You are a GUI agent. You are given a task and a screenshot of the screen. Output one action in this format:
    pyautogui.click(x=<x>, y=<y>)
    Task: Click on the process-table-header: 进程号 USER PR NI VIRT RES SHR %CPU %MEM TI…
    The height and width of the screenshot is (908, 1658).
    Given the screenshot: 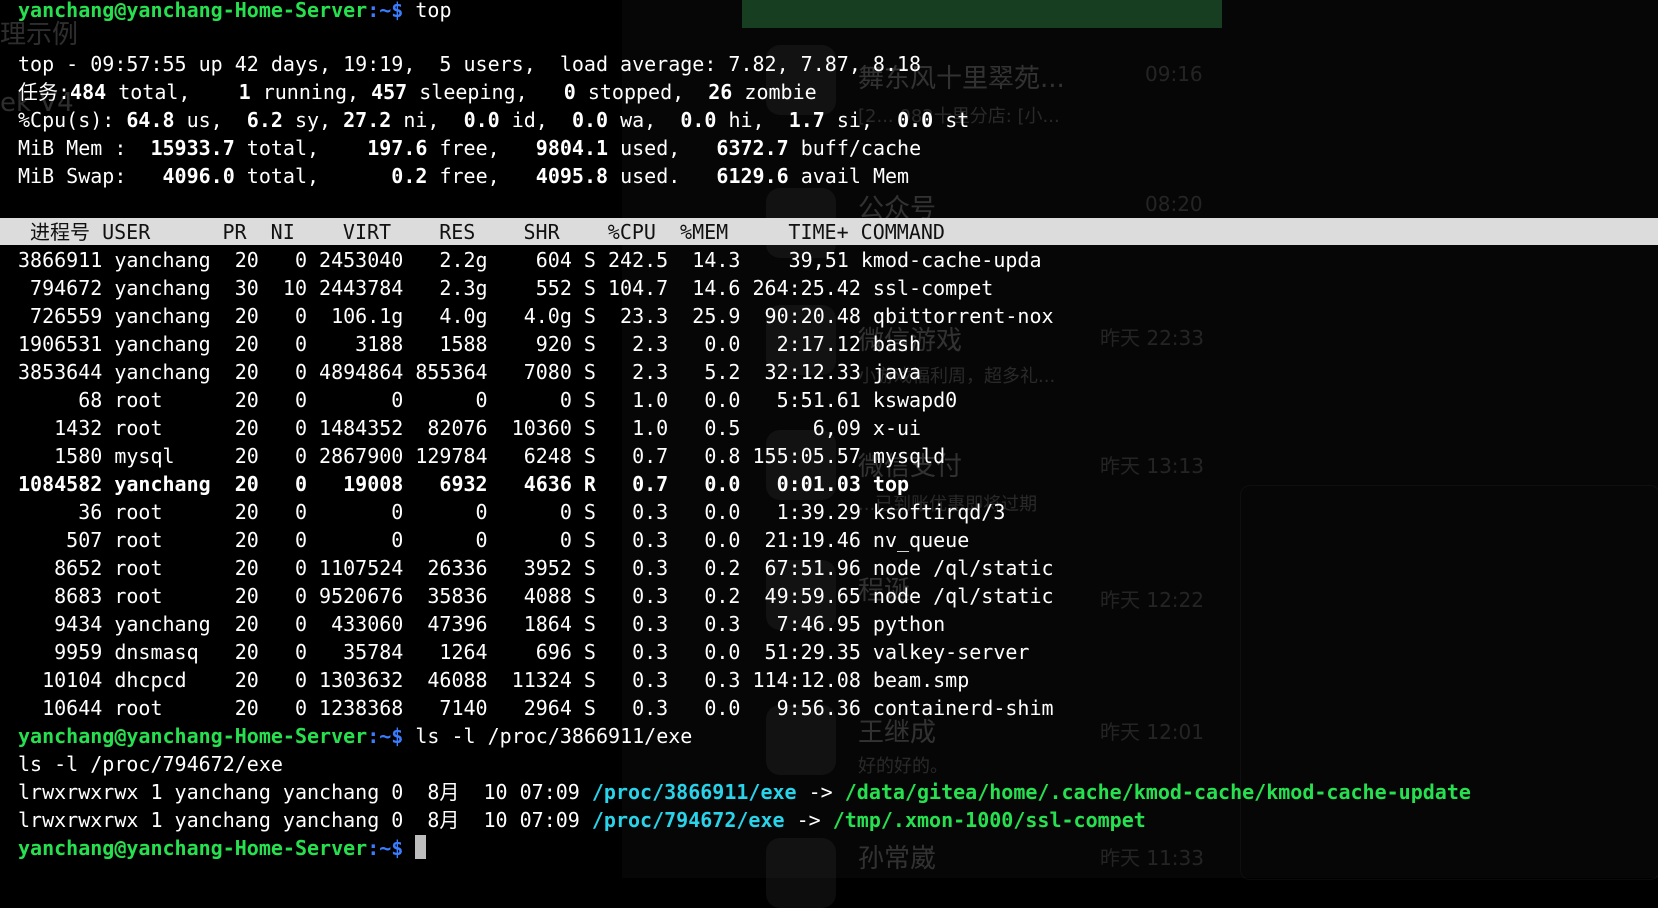 What is the action you would take?
    pyautogui.click(x=829, y=231)
    